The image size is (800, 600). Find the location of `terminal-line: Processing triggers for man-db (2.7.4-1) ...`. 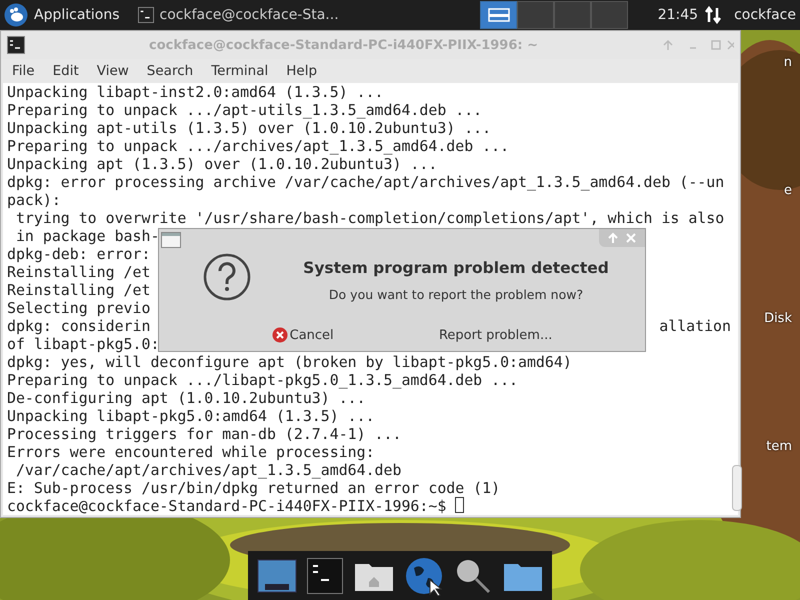

terminal-line: Processing triggers for man-db (2.7.4-1) ... is located at coordinates (204, 434).